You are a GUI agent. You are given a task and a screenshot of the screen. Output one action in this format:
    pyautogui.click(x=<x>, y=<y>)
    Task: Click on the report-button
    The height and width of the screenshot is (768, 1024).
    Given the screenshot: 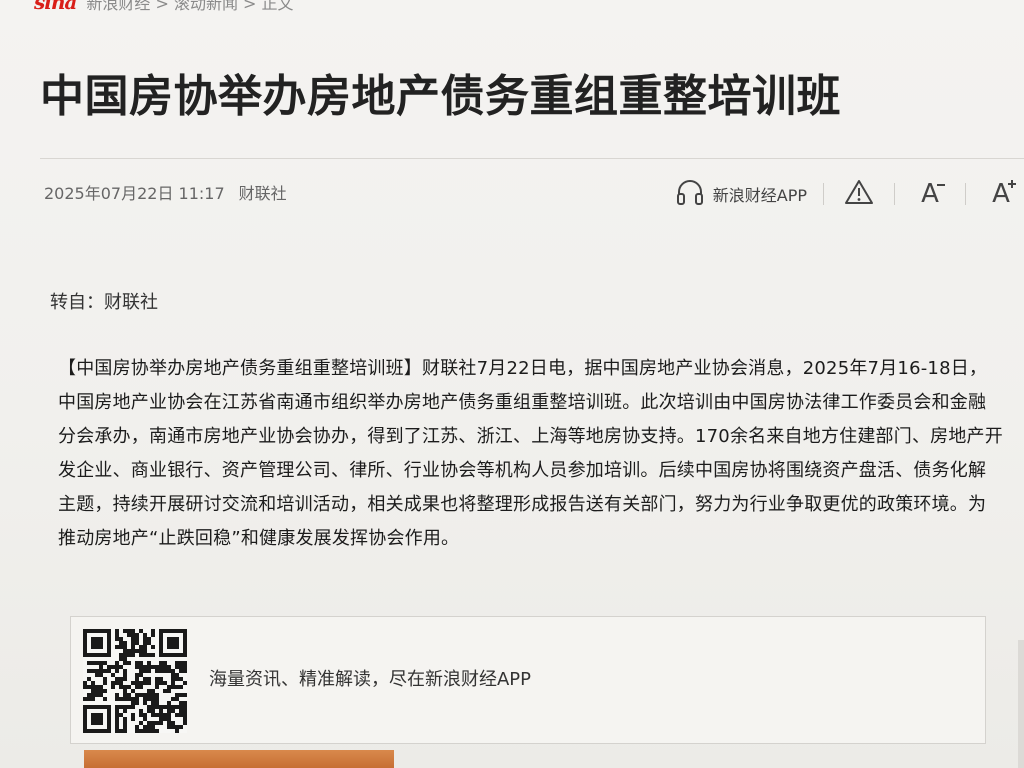 What is the action you would take?
    pyautogui.click(x=859, y=194)
    